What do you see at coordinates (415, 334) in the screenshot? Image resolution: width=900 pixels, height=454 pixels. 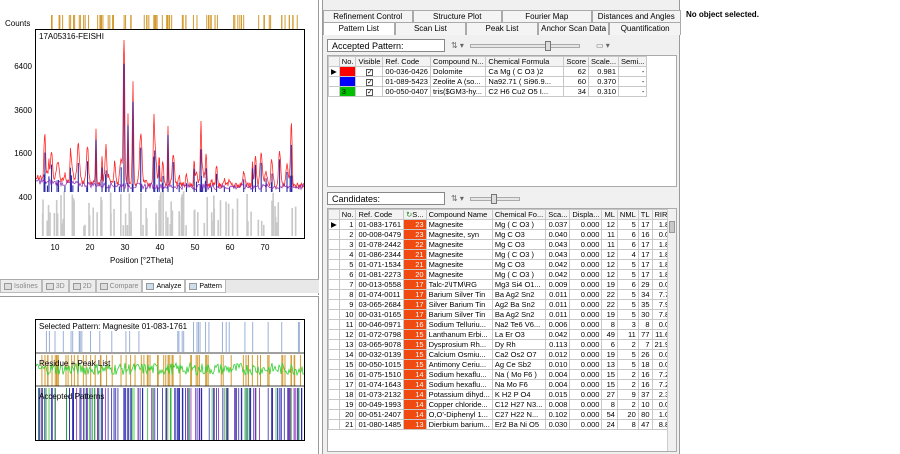 I see `score: 15` at bounding box center [415, 334].